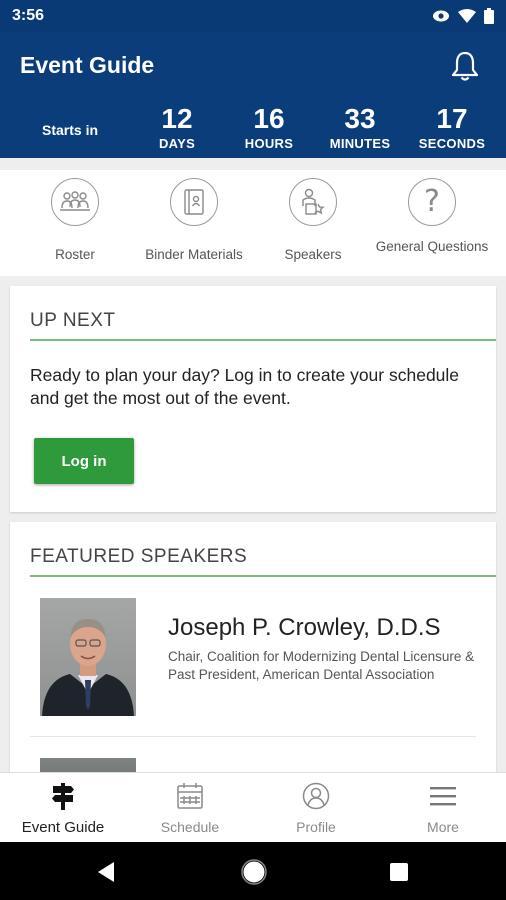  Describe the element at coordinates (88, 657) in the screenshot. I see `speaker-photo` at that location.